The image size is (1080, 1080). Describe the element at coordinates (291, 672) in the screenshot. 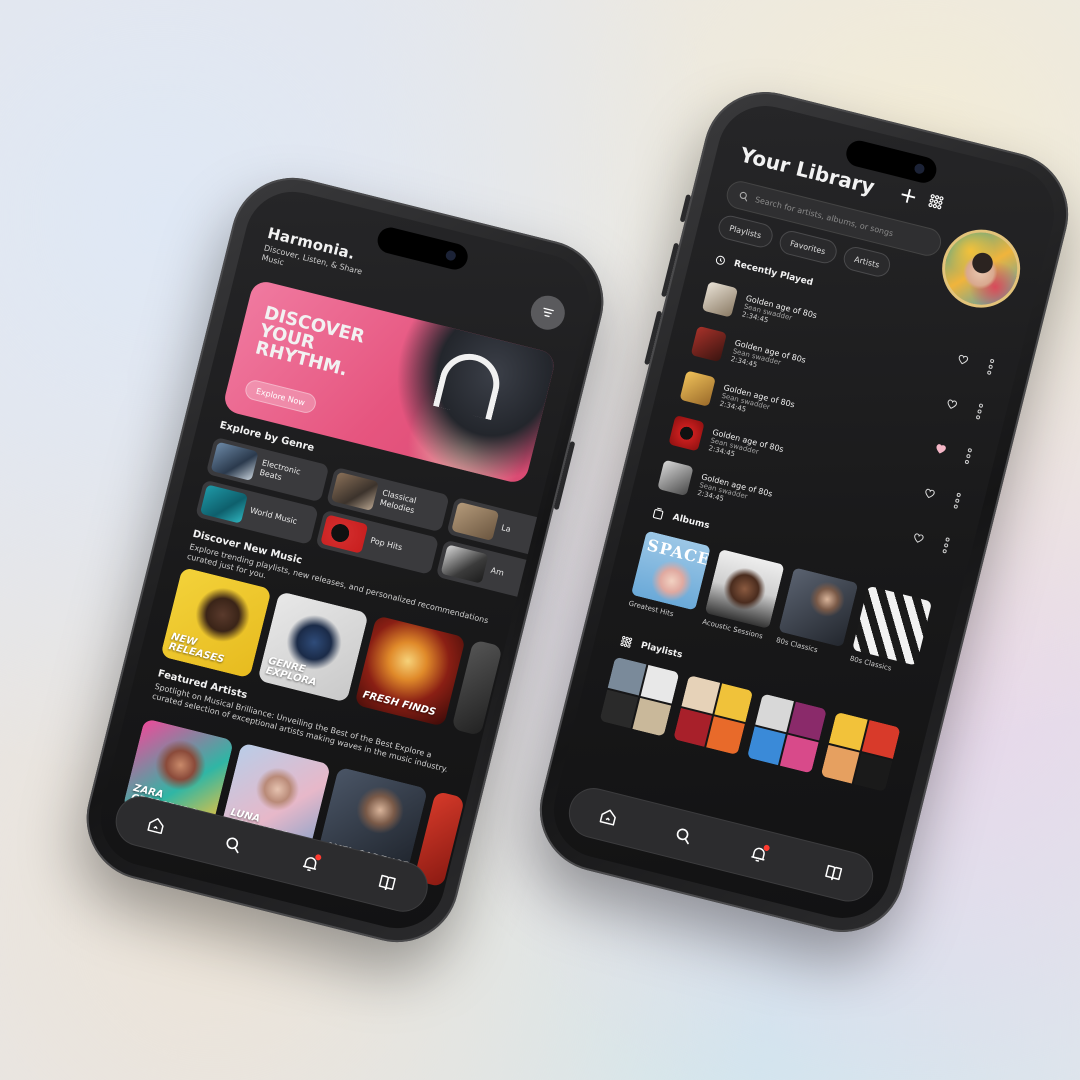

I see `card-label: GENRE EXPLORA` at that location.